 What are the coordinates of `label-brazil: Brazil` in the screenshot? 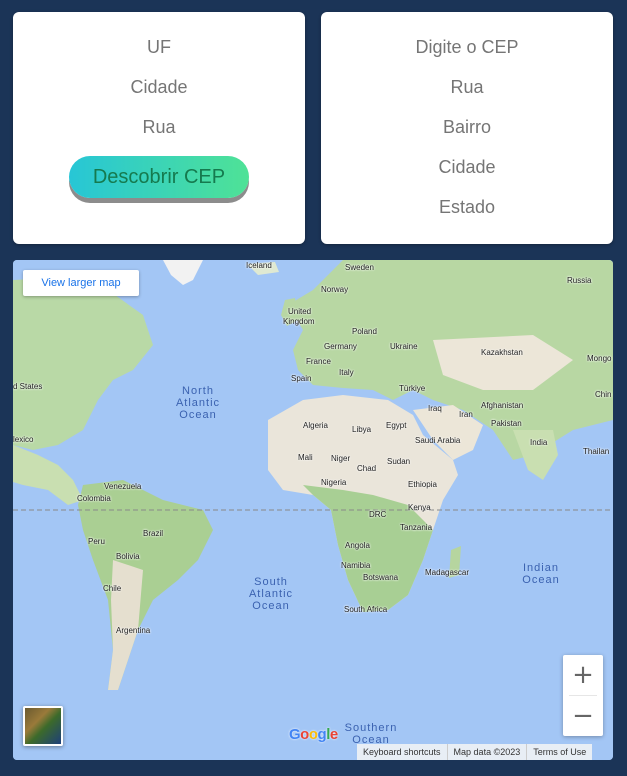 It's located at (153, 533).